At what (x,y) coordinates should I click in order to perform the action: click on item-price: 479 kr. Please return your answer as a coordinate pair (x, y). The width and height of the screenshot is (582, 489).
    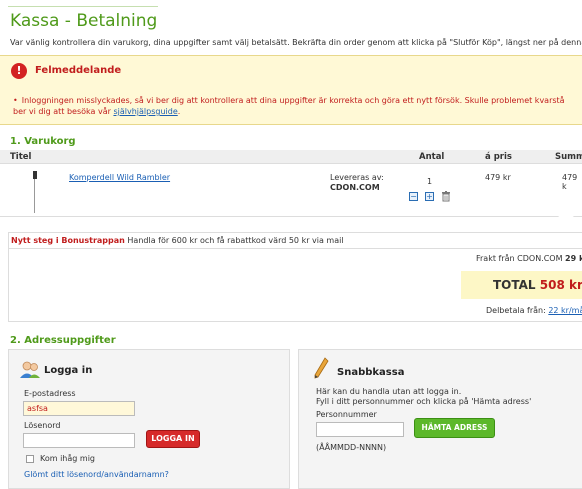
    Looking at the image, I should click on (498, 177).